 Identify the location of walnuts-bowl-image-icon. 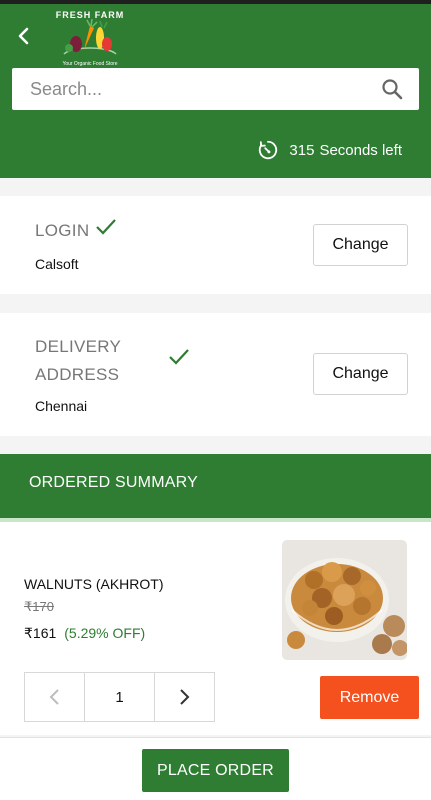
(344, 600).